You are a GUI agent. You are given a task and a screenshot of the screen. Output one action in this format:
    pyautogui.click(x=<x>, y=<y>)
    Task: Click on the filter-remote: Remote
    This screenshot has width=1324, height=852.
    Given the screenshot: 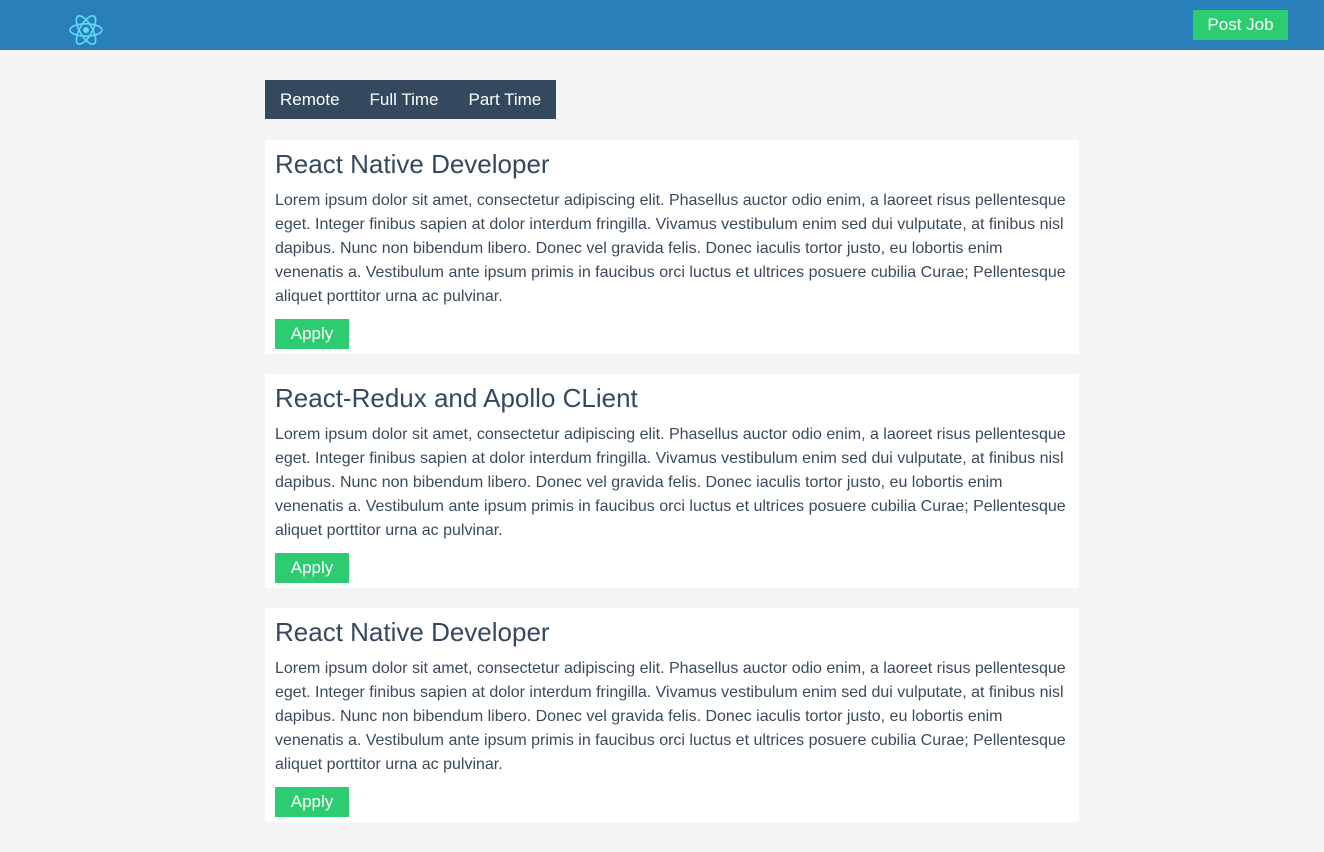 What is the action you would take?
    pyautogui.click(x=310, y=99)
    